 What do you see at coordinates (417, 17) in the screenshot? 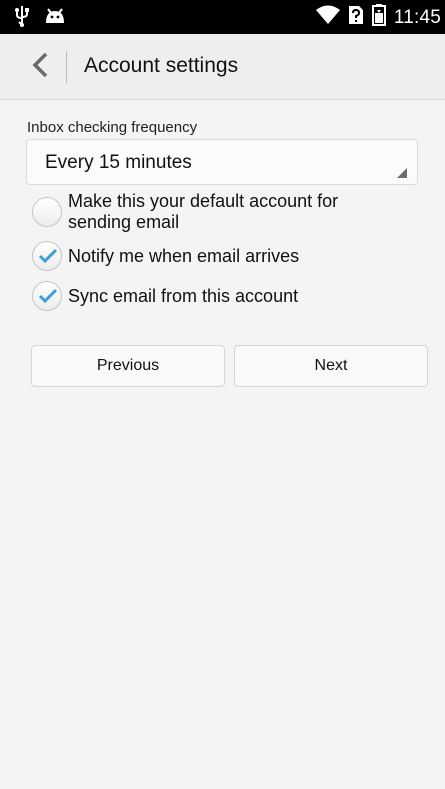
I see `status-time: 11:45` at bounding box center [417, 17].